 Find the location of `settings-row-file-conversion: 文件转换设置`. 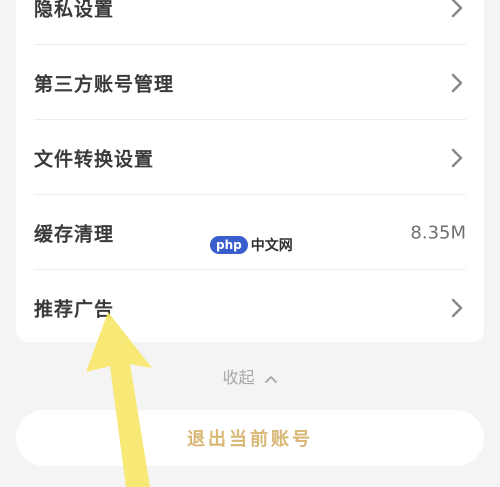

settings-row-file-conversion: 文件转换设置 is located at coordinates (250, 157).